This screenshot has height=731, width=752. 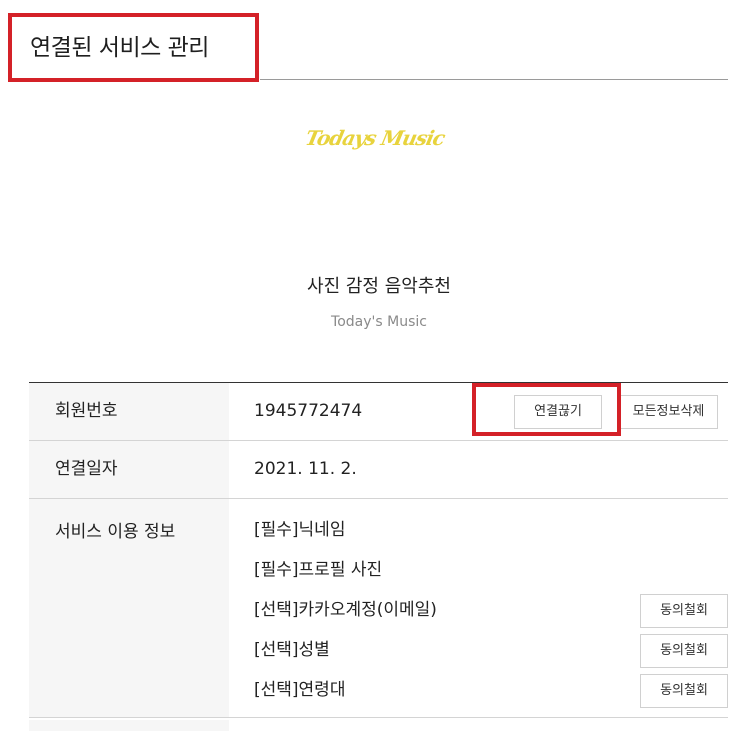 What do you see at coordinates (491, 694) in the screenshot?
I see `permission-item: [선택]연령대 동의철회` at bounding box center [491, 694].